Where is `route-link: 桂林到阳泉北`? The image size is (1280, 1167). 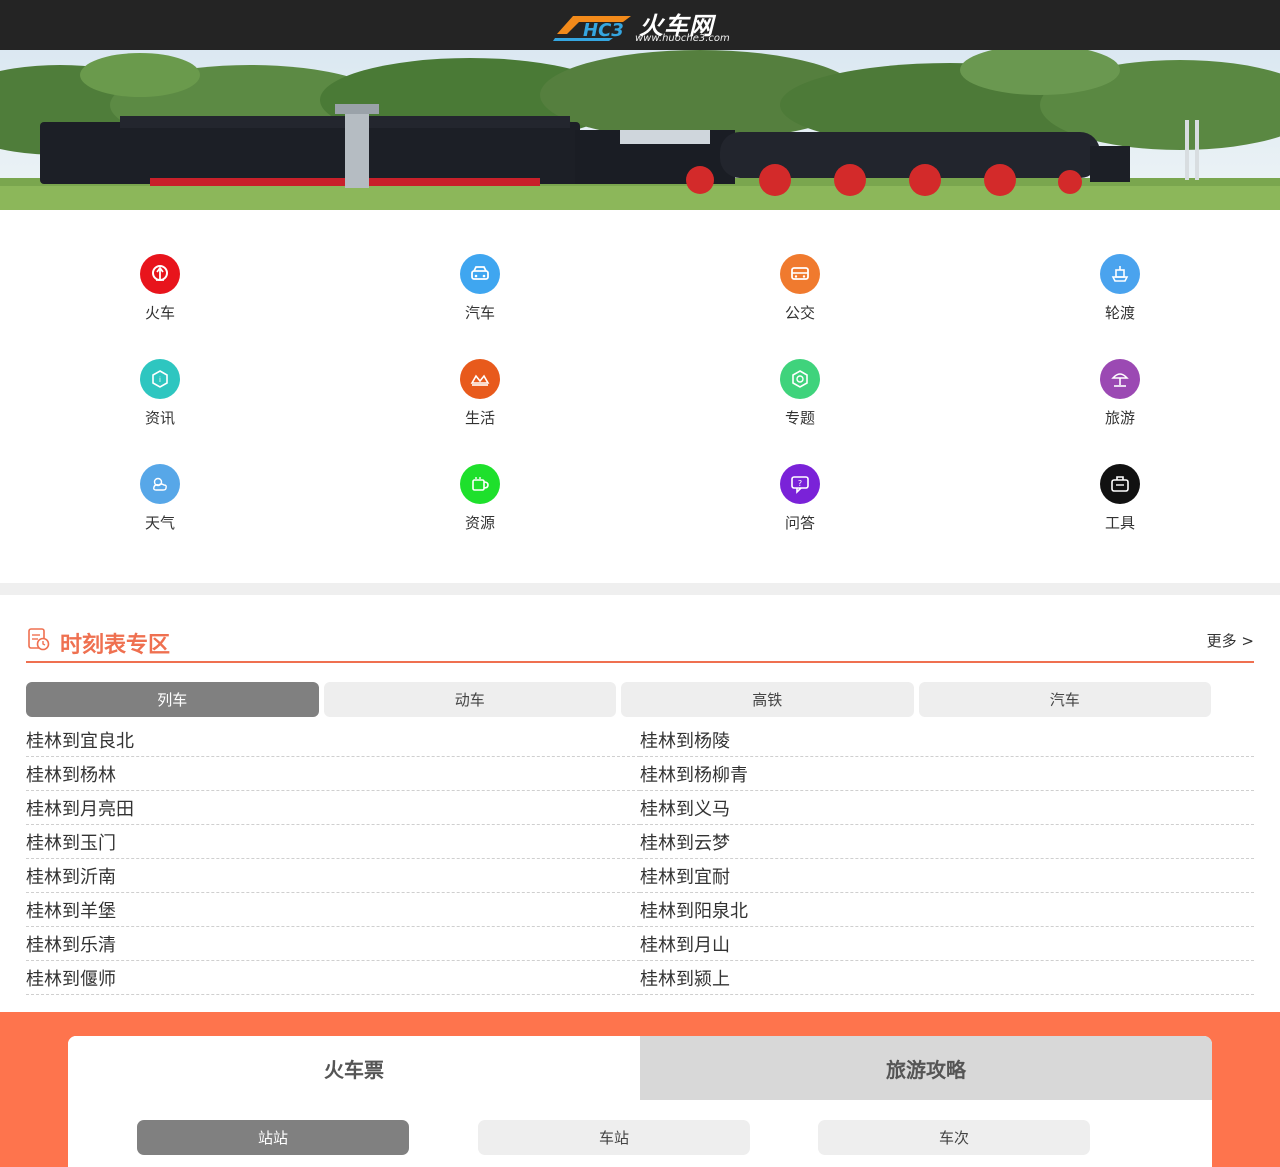 route-link: 桂林到阳泉北 is located at coordinates (947, 910).